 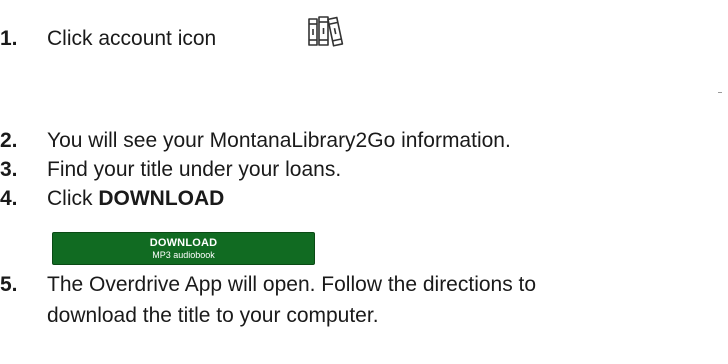 I want to click on step-5-continued: download the title to your computer., so click(x=213, y=316).